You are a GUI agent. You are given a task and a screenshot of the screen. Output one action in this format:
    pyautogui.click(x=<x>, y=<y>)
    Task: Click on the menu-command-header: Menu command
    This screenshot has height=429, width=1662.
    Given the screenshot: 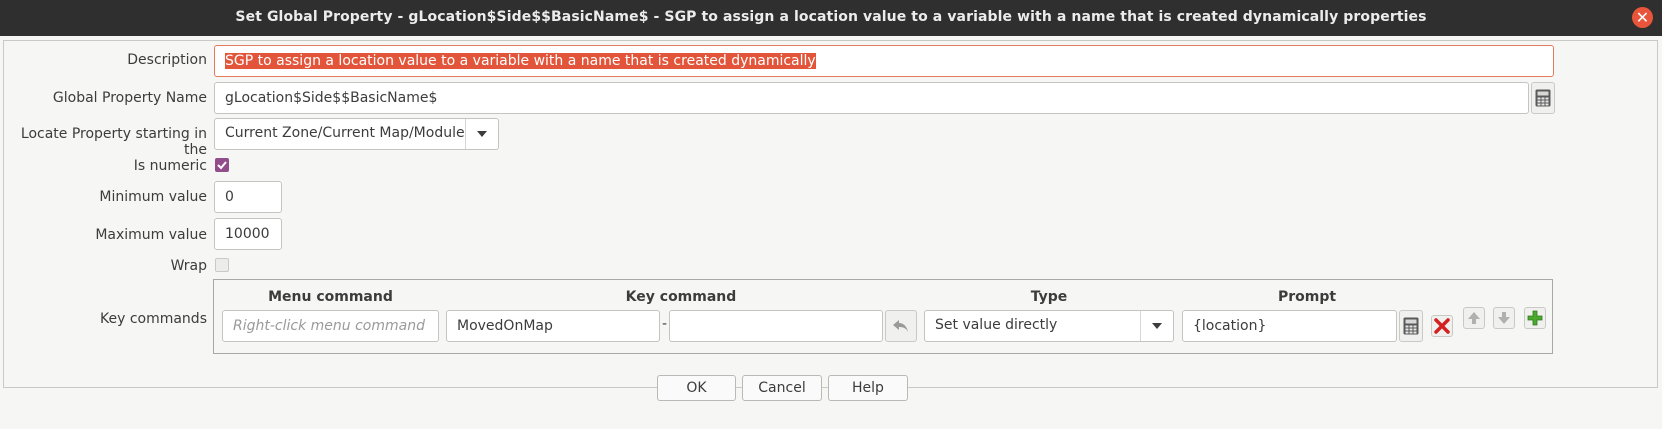 What is the action you would take?
    pyautogui.click(x=330, y=297)
    